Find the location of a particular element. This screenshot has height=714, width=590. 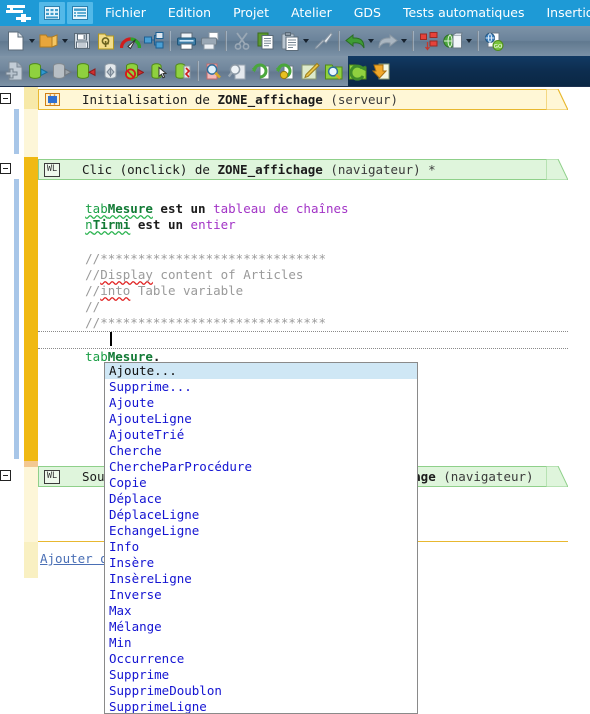

db-record-button is located at coordinates (86, 71).